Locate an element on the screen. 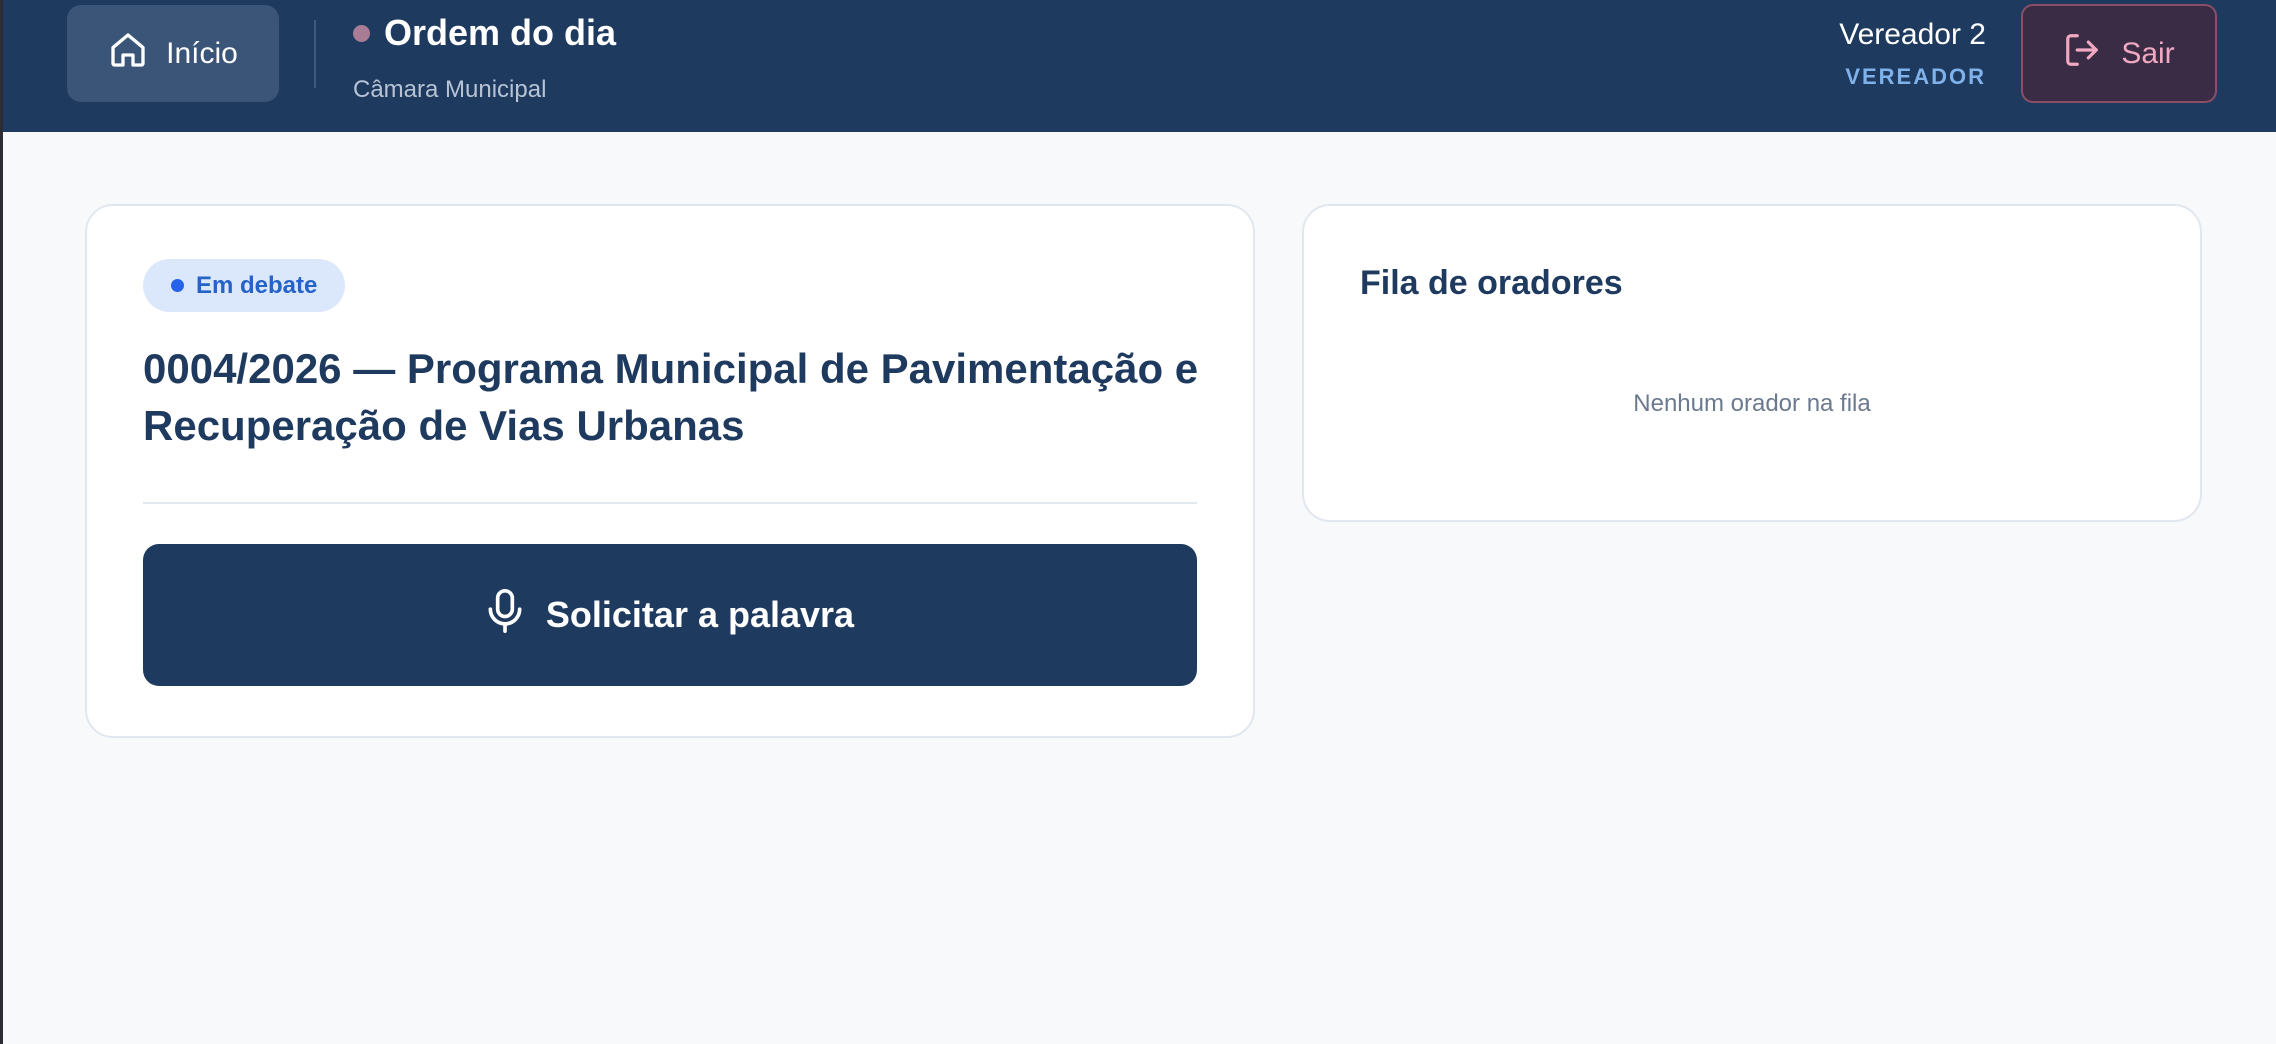  logout-icon is located at coordinates (2082, 54).